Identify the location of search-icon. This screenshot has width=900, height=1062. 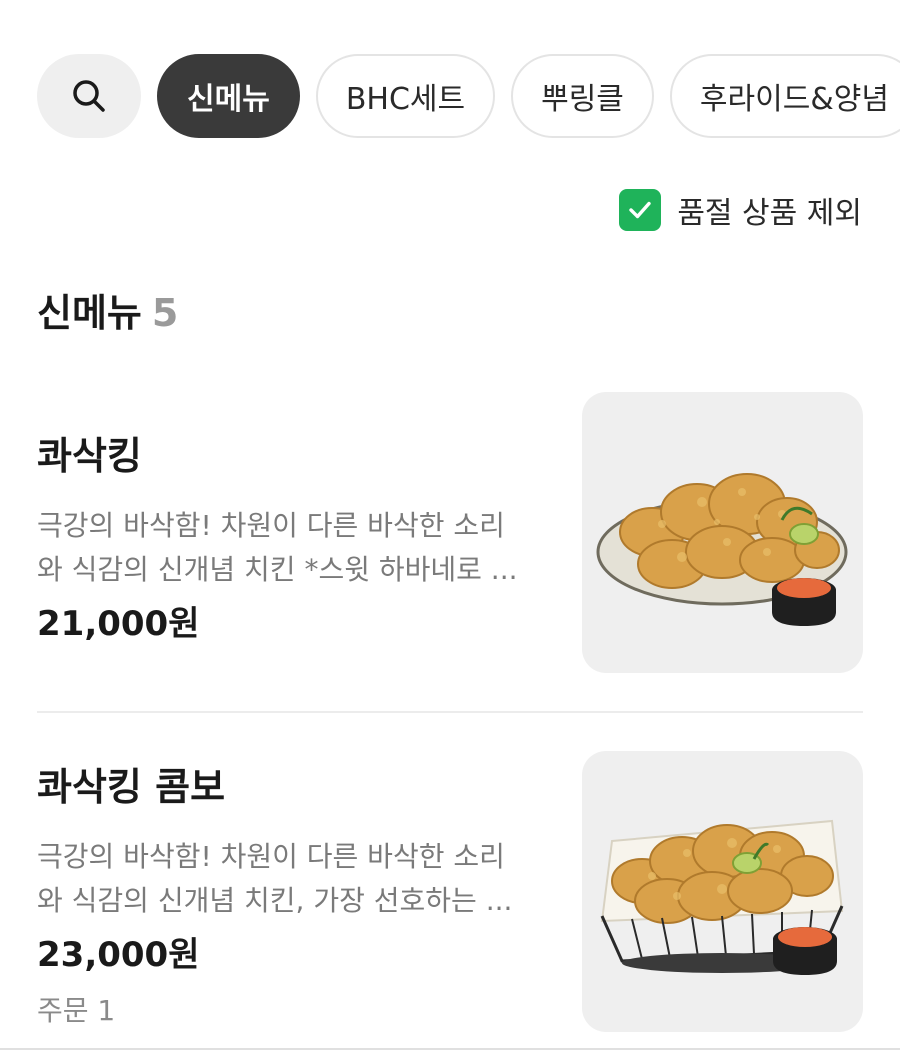
(89, 96).